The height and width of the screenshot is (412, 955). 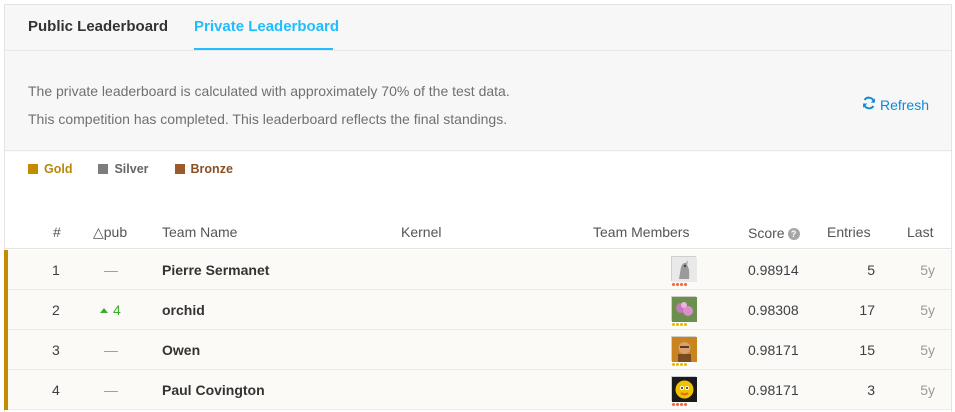 I want to click on bronze-swatch, so click(x=179, y=169).